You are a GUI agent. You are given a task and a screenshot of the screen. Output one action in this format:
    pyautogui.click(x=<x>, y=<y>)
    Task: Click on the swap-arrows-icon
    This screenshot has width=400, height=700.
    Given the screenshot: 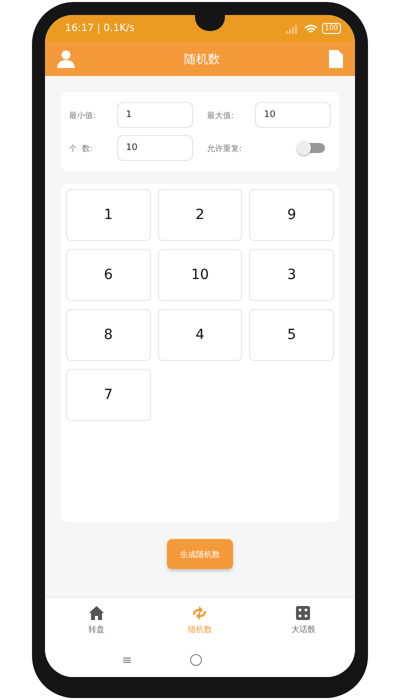 What is the action you would take?
    pyautogui.click(x=200, y=613)
    